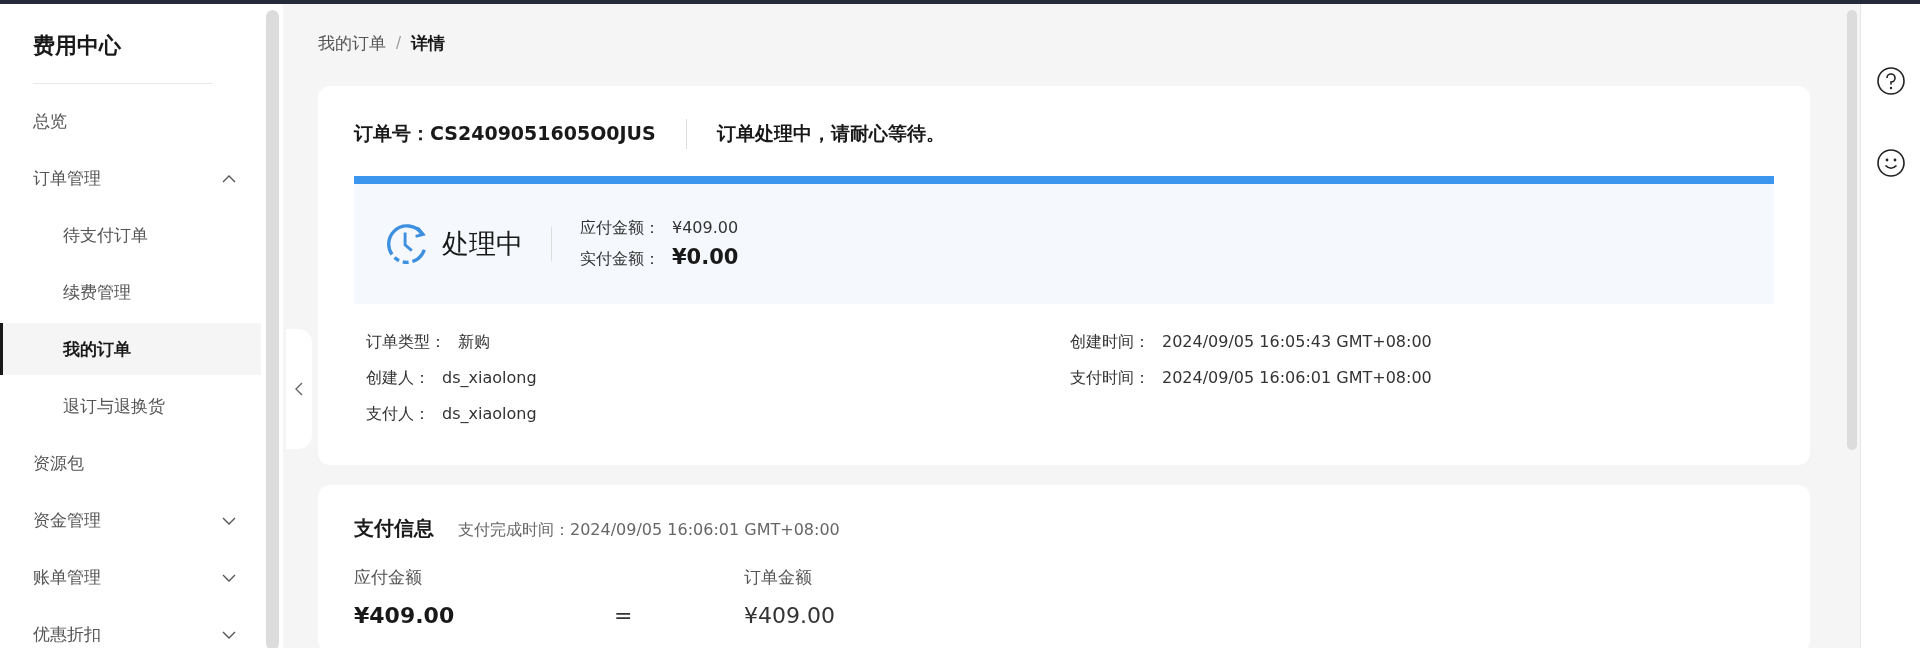 This screenshot has height=648, width=1920. What do you see at coordinates (406, 342) in the screenshot?
I see `detail-label: 订单类型：` at bounding box center [406, 342].